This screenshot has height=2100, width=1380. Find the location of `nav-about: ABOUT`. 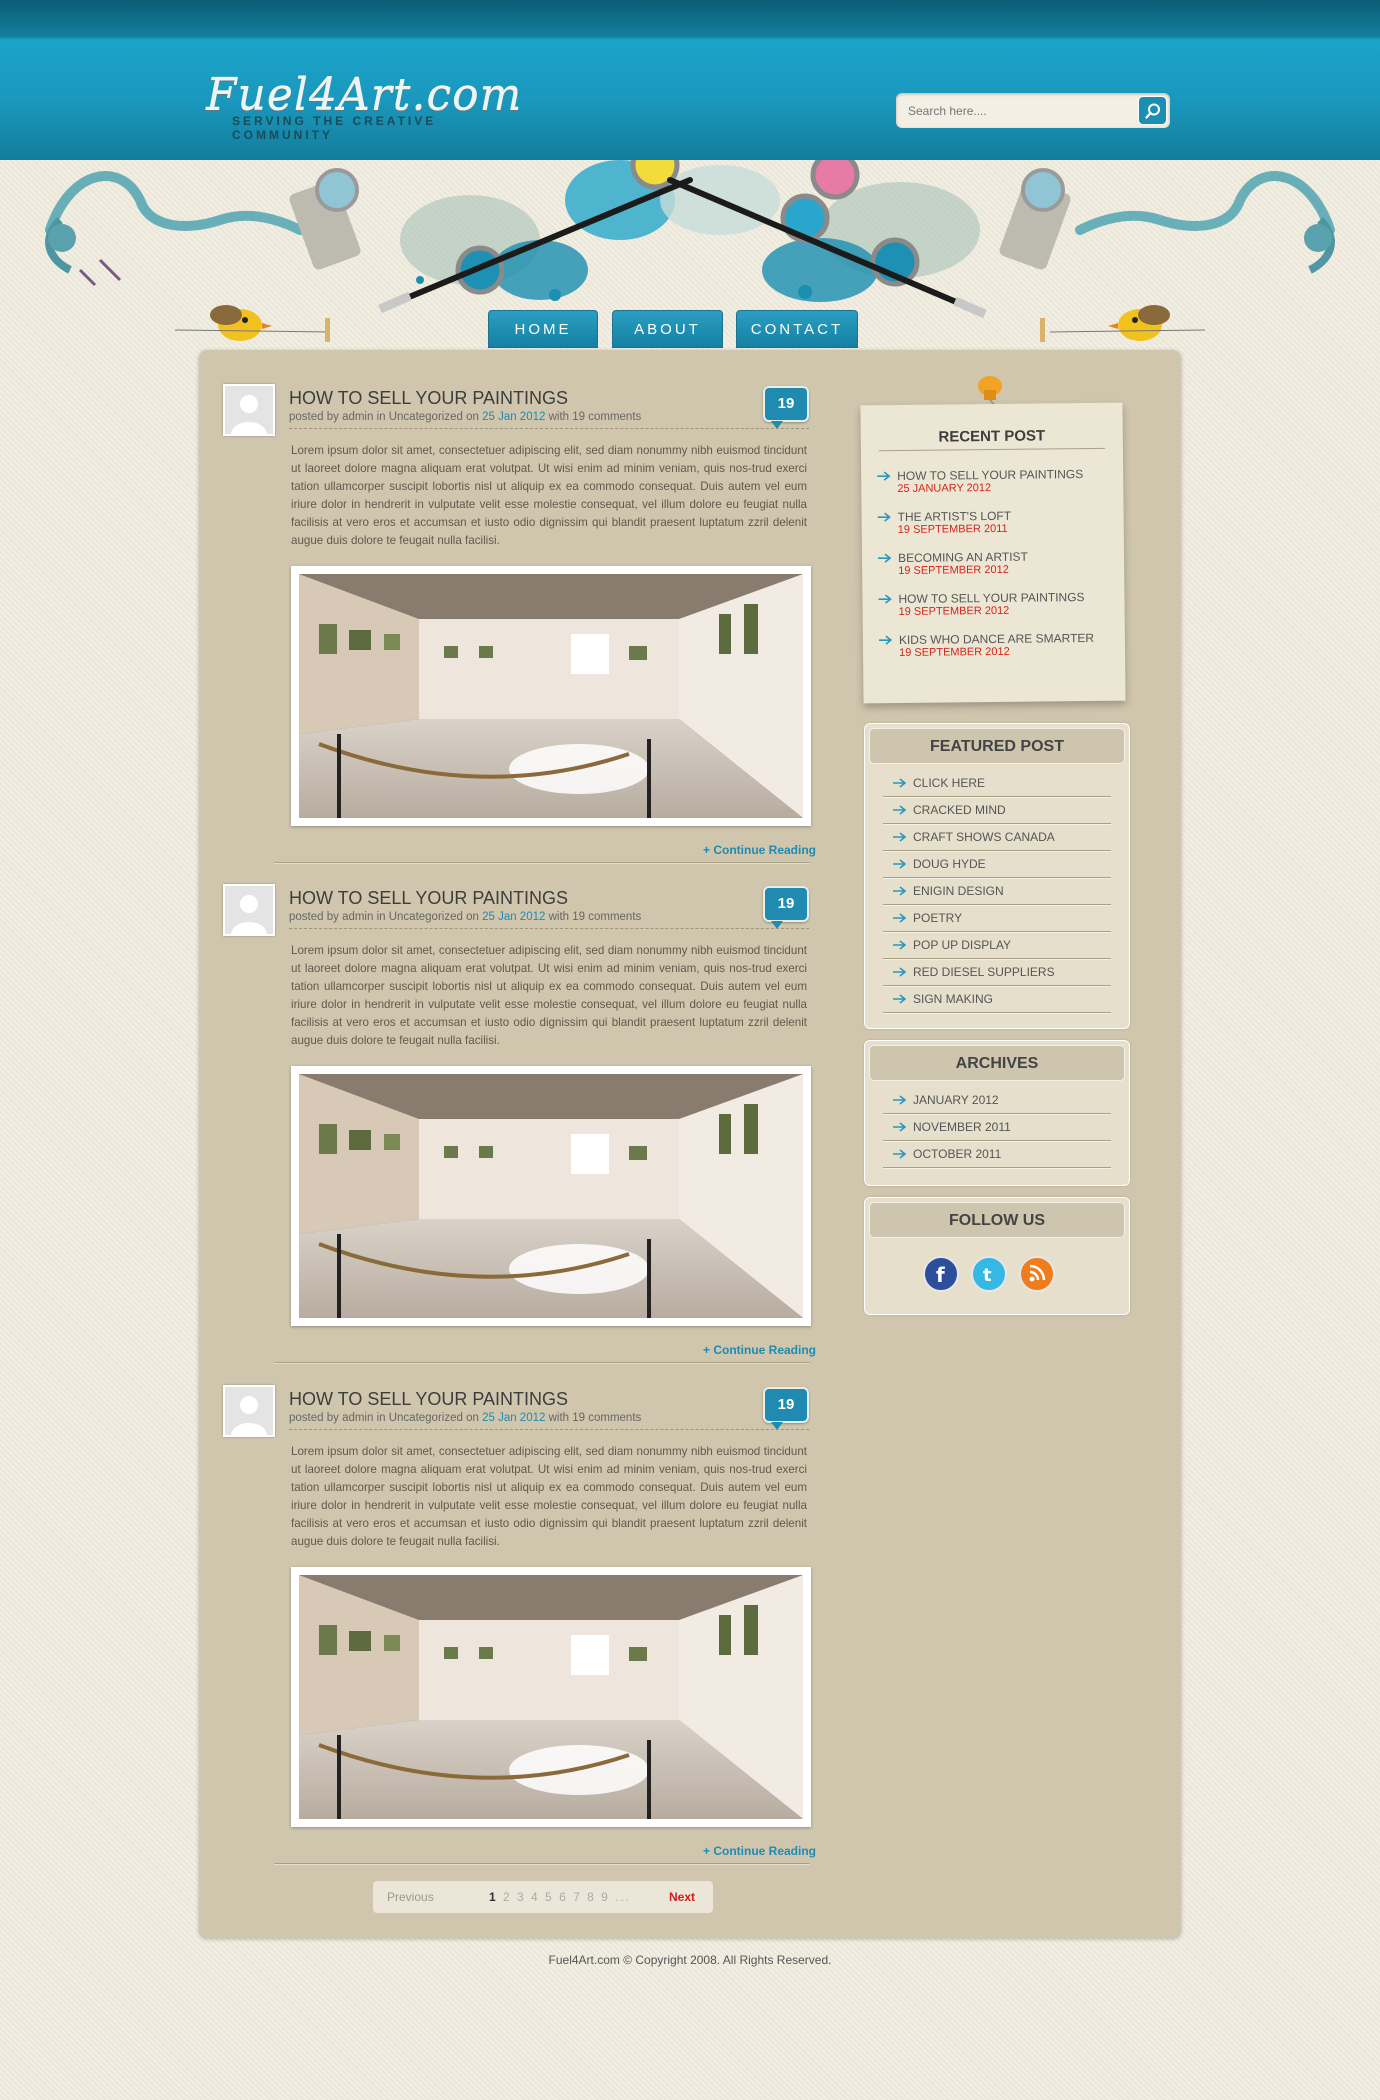

nav-about: ABOUT is located at coordinates (667, 329).